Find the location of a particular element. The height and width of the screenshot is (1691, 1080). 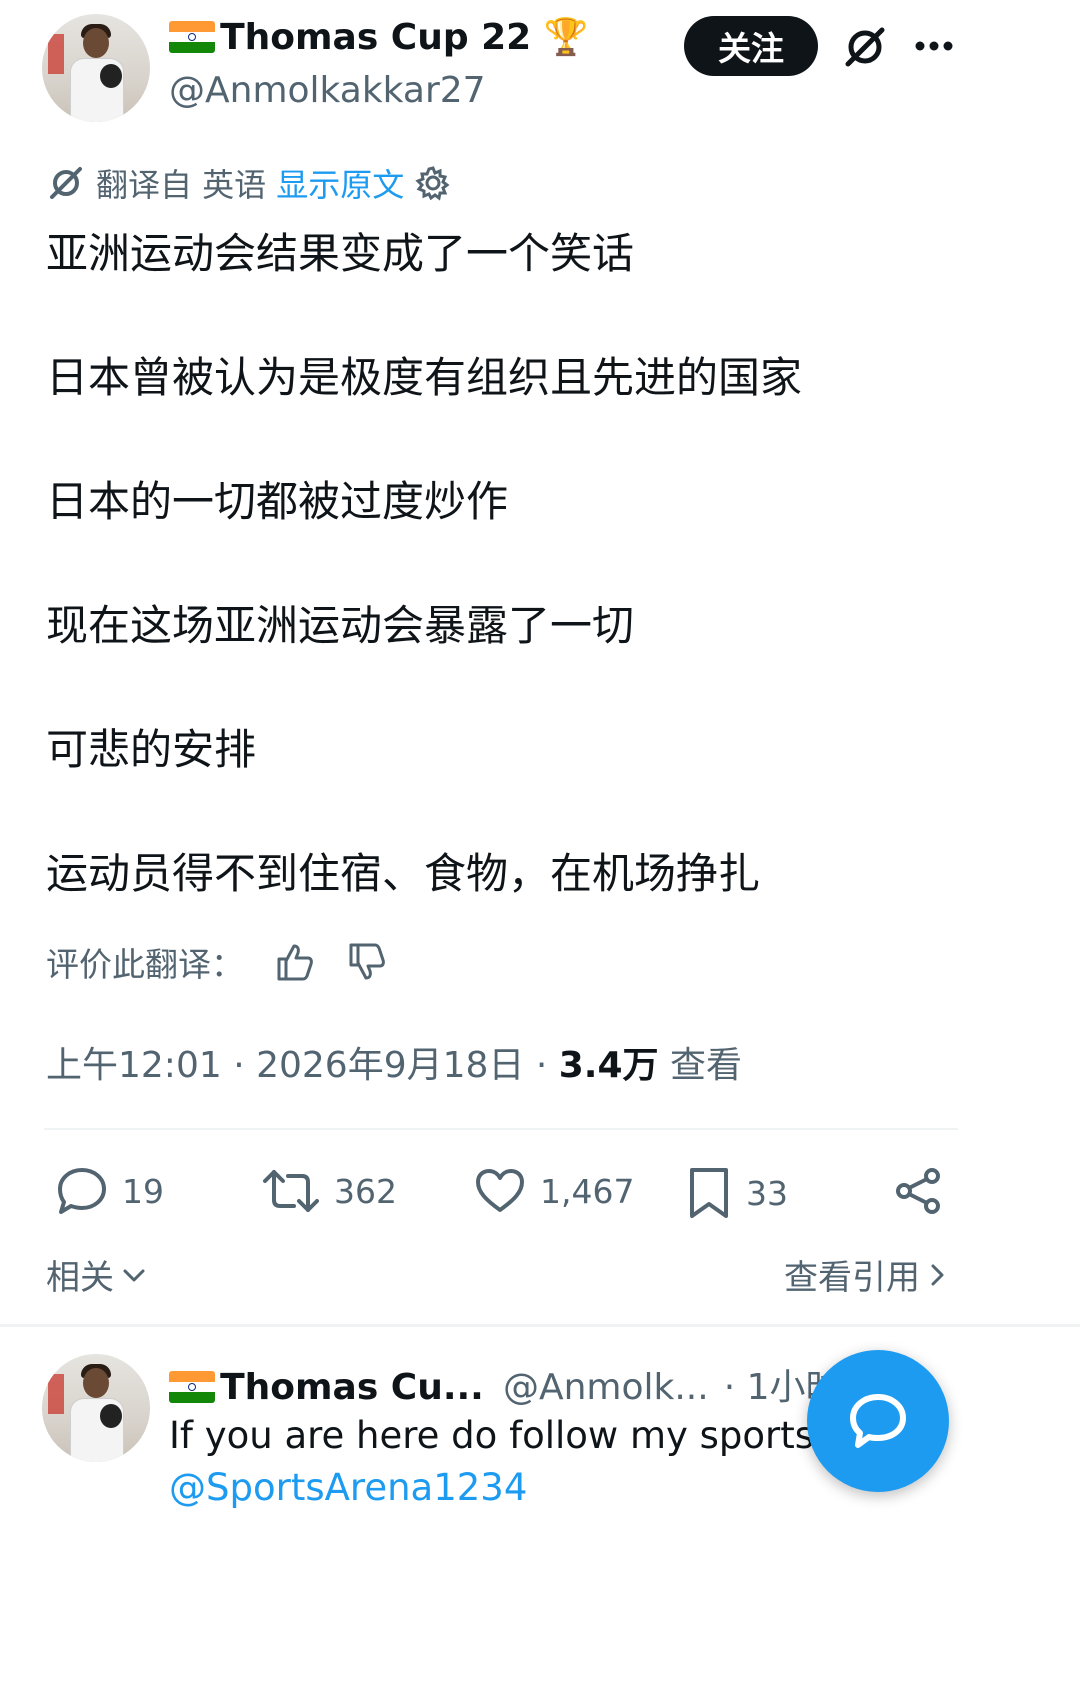

share-icon is located at coordinates (919, 1191).